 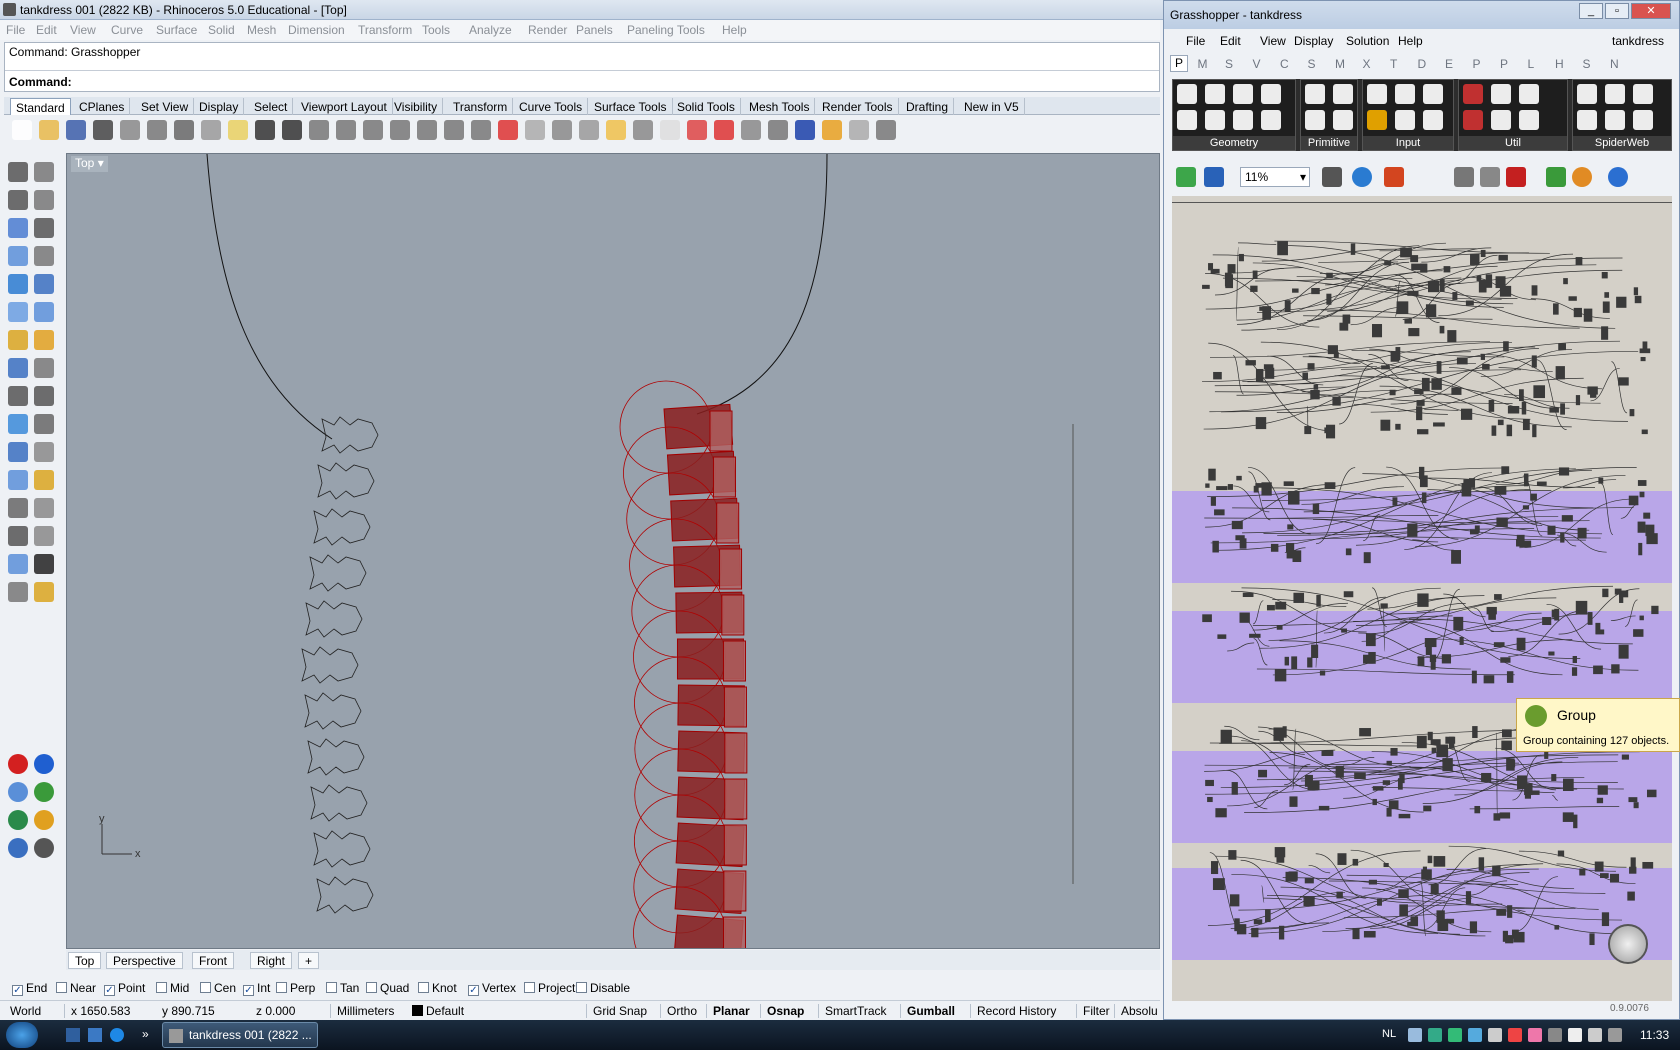 What do you see at coordinates (1214, 177) in the screenshot?
I see `save-icon` at bounding box center [1214, 177].